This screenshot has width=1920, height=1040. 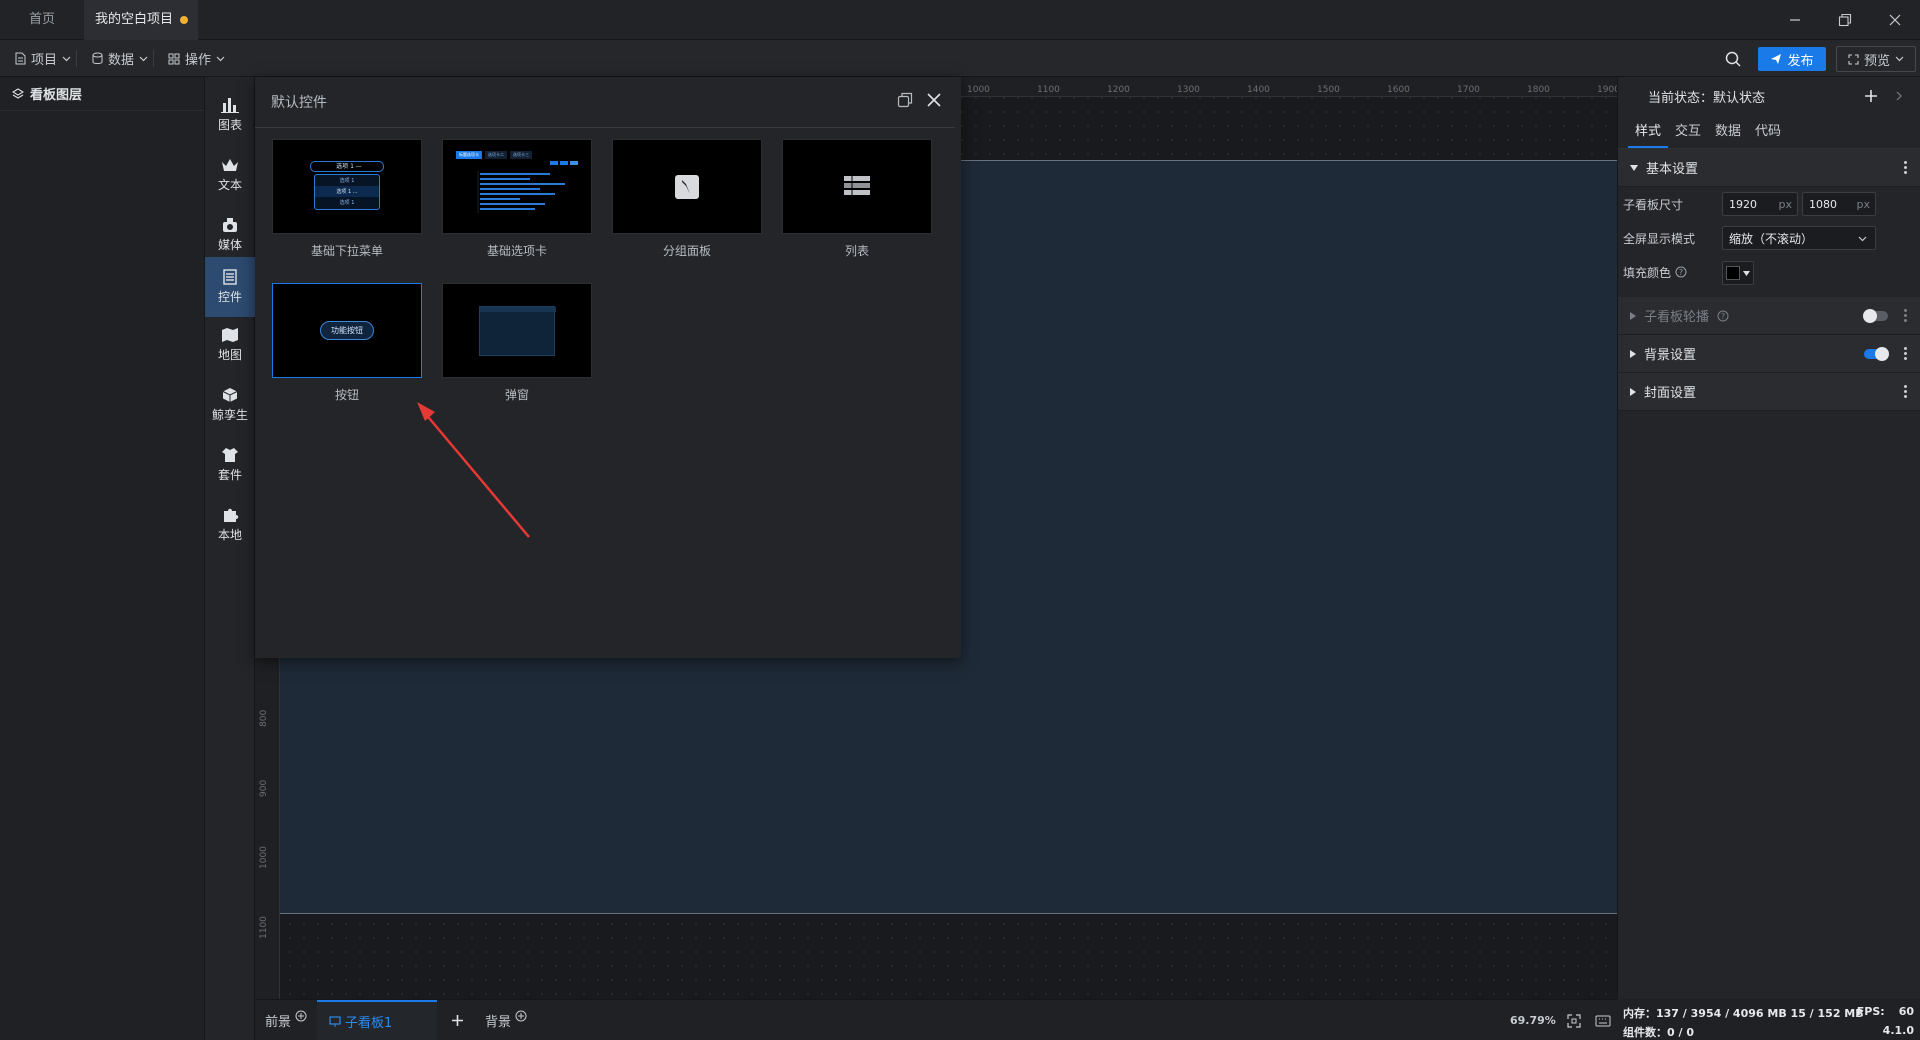 I want to click on add-state-icon, so click(x=1871, y=96).